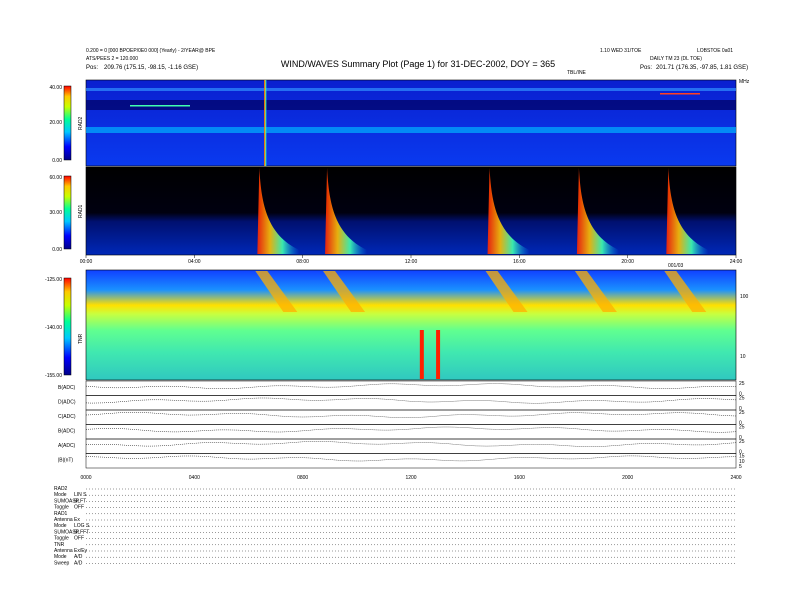 The width and height of the screenshot is (792, 612). I want to click on x-tick-label-bottom: 0800, so click(302, 478).